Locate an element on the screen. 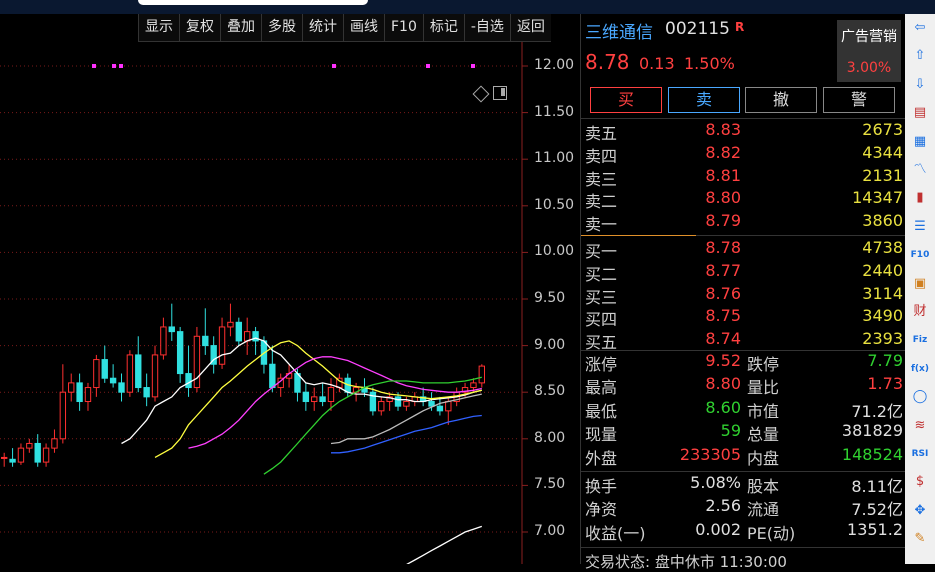  stat-row: 最低 8.60 市值 71.2亿 is located at coordinates (743, 409).